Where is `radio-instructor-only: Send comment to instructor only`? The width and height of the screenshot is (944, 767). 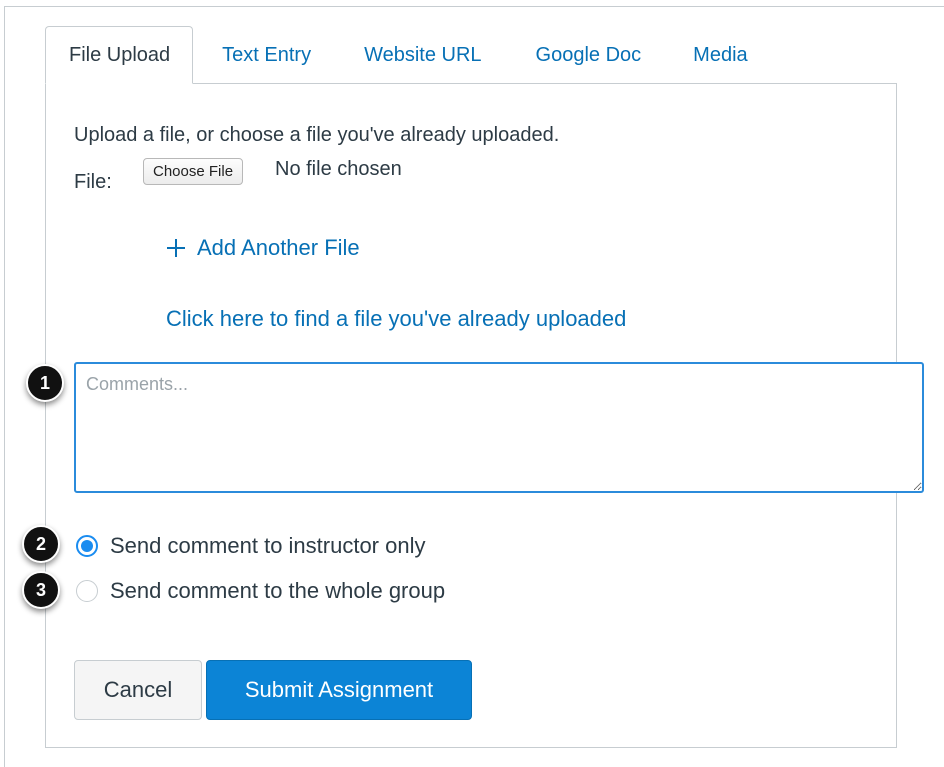 radio-instructor-only: Send comment to instructor only is located at coordinates (250, 546).